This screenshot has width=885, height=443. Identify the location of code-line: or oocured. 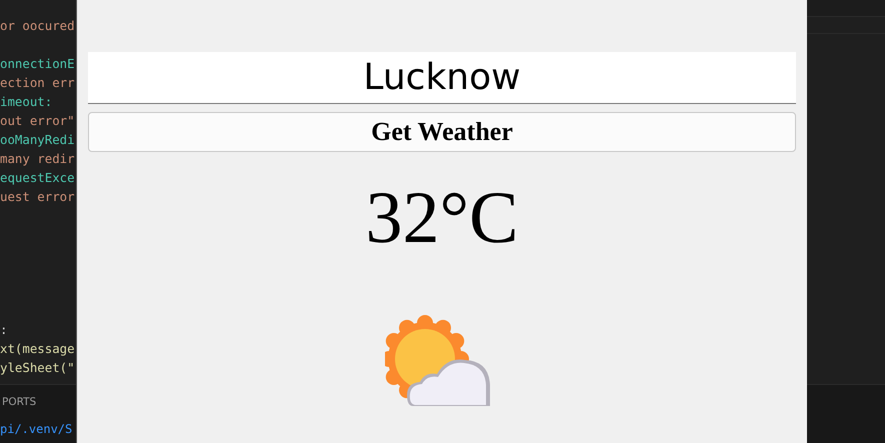
(37, 25).